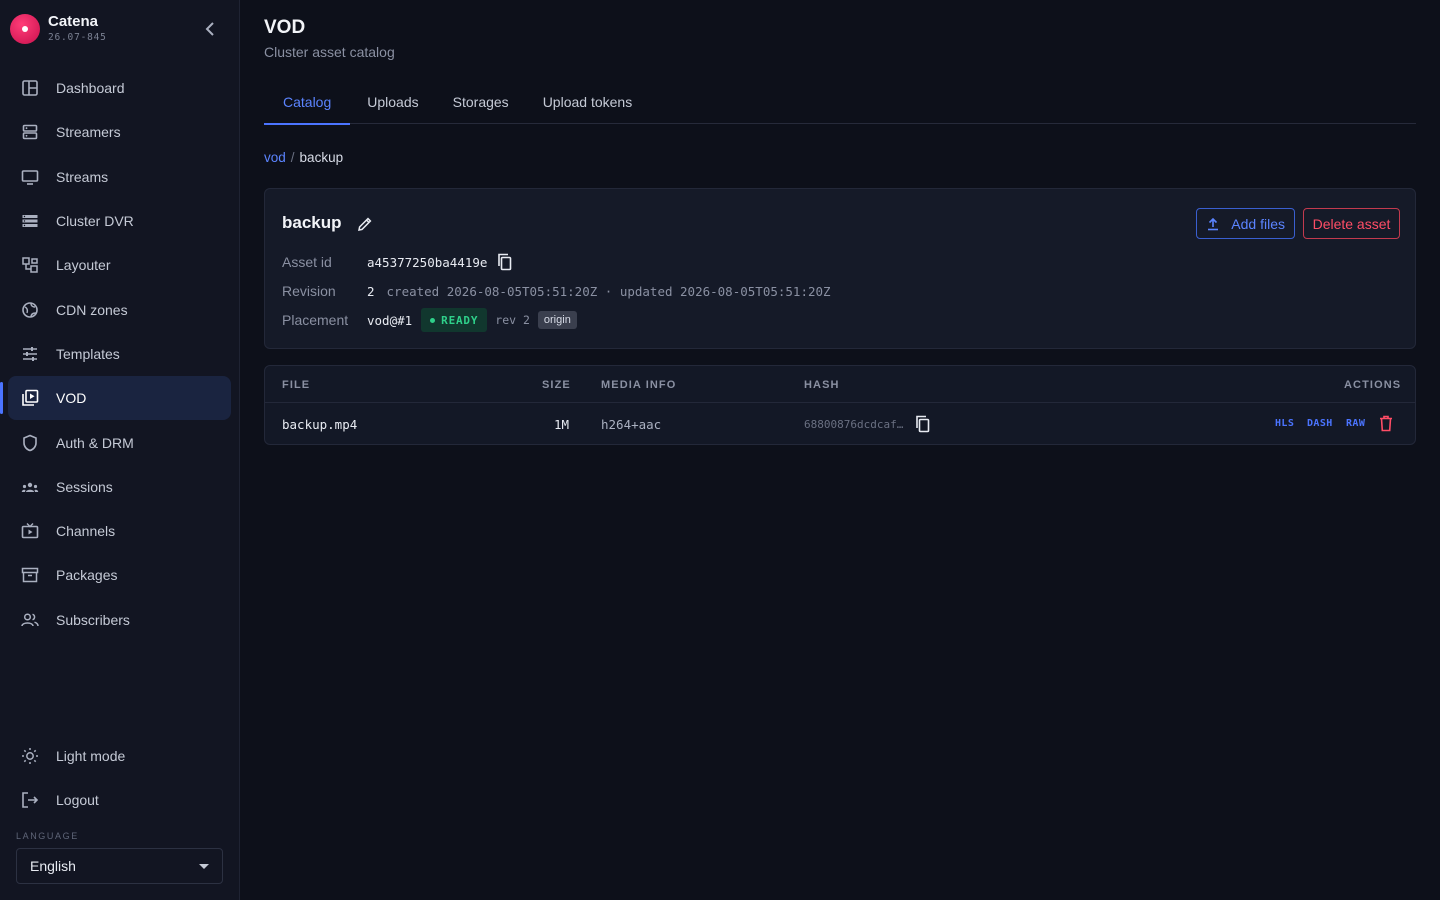 This screenshot has height=900, width=1440. I want to click on sidebar-item-dashboard: Dashboard, so click(119, 88).